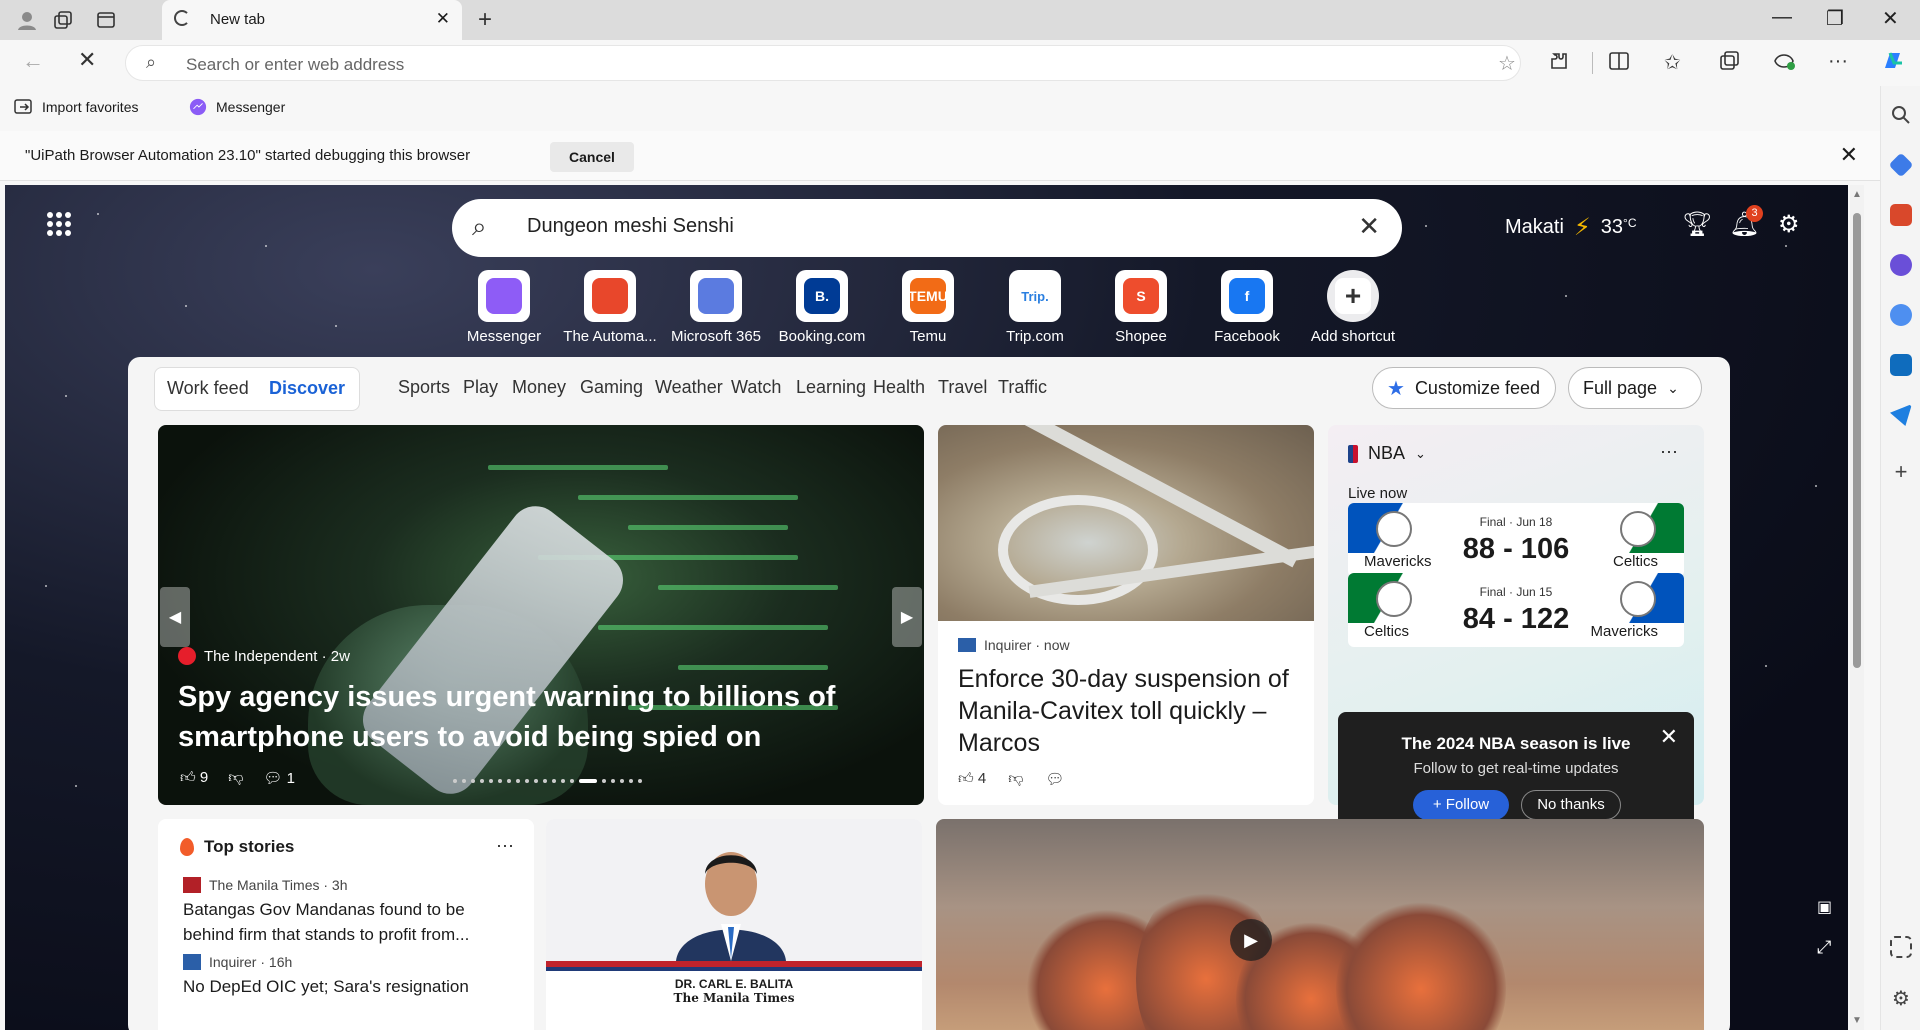 The height and width of the screenshot is (1030, 1920). Describe the element at coordinates (1901, 947) in the screenshot. I see `screenshot-icon` at that location.